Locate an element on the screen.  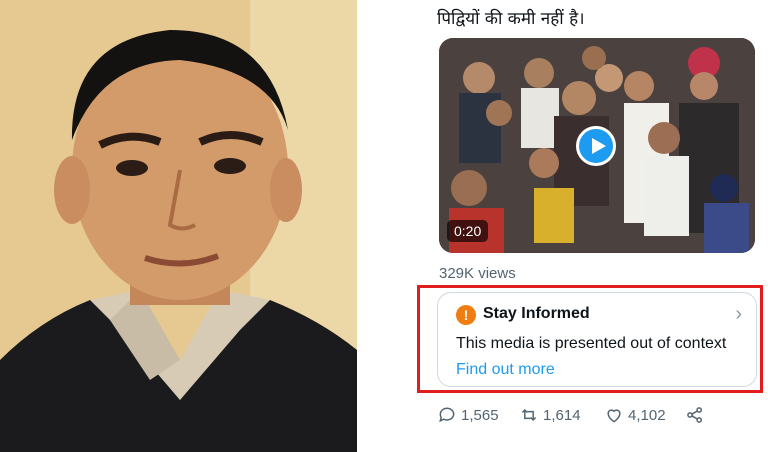
reply-count: 1,565 is located at coordinates (480, 415).